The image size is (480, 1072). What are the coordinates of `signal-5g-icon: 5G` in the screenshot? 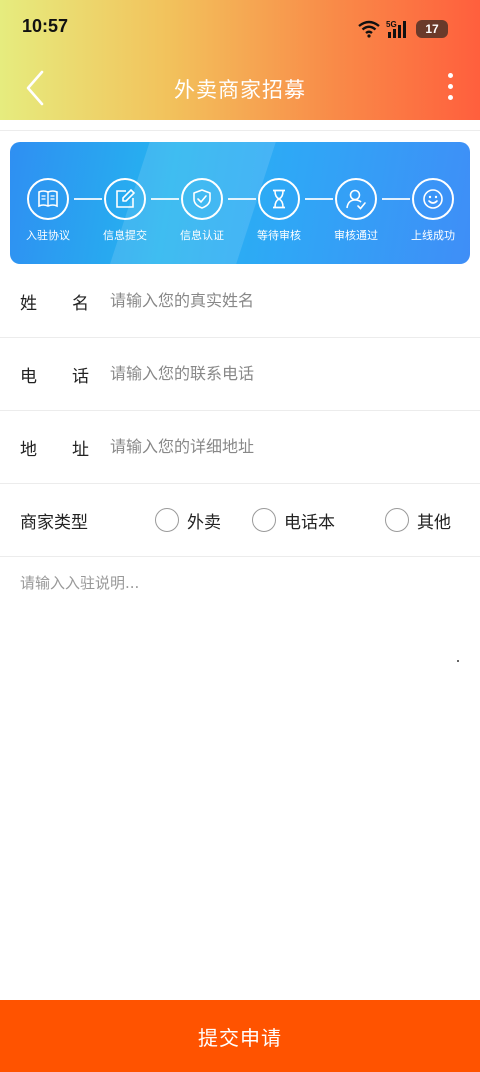 It's located at (396, 29).